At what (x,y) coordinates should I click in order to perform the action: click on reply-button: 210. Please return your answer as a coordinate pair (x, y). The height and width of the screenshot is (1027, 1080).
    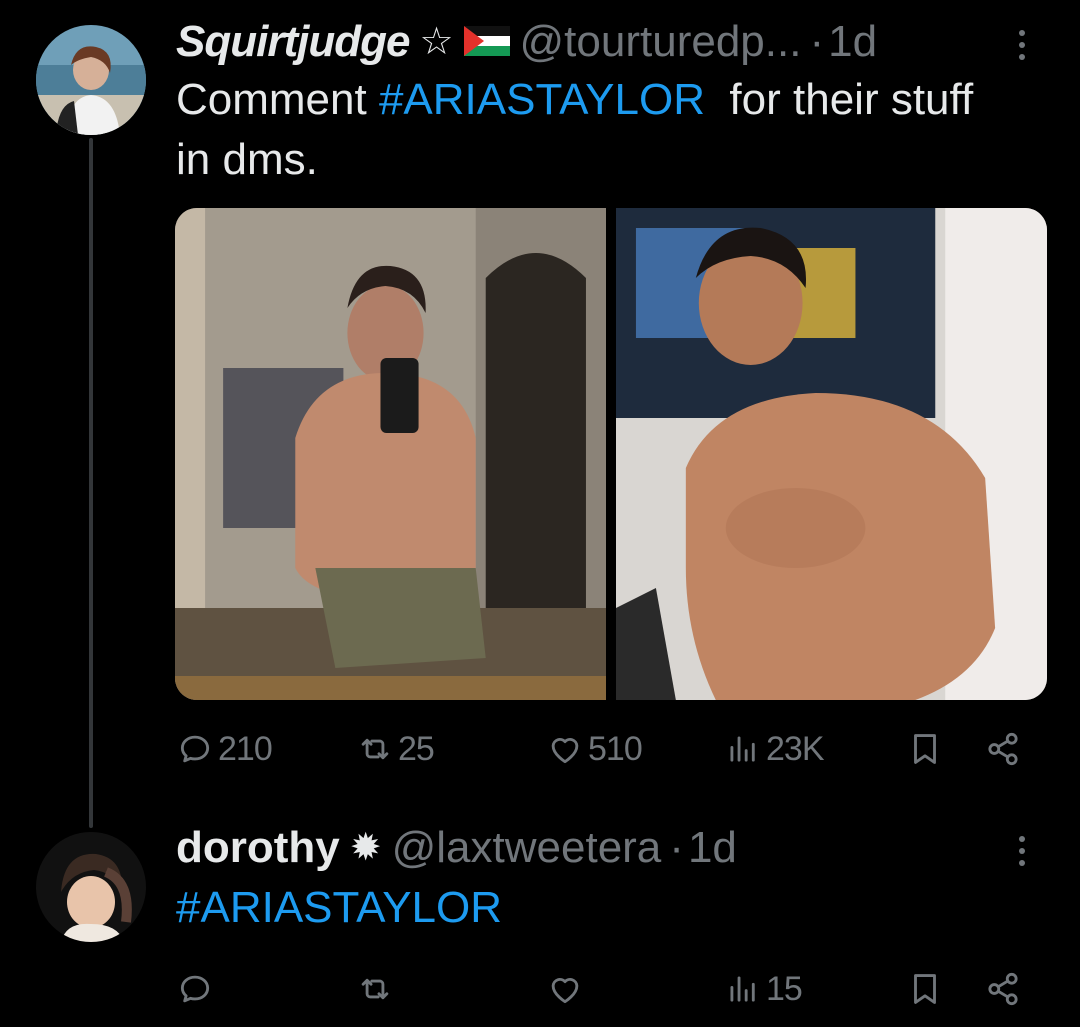
    Looking at the image, I should click on (224, 749).